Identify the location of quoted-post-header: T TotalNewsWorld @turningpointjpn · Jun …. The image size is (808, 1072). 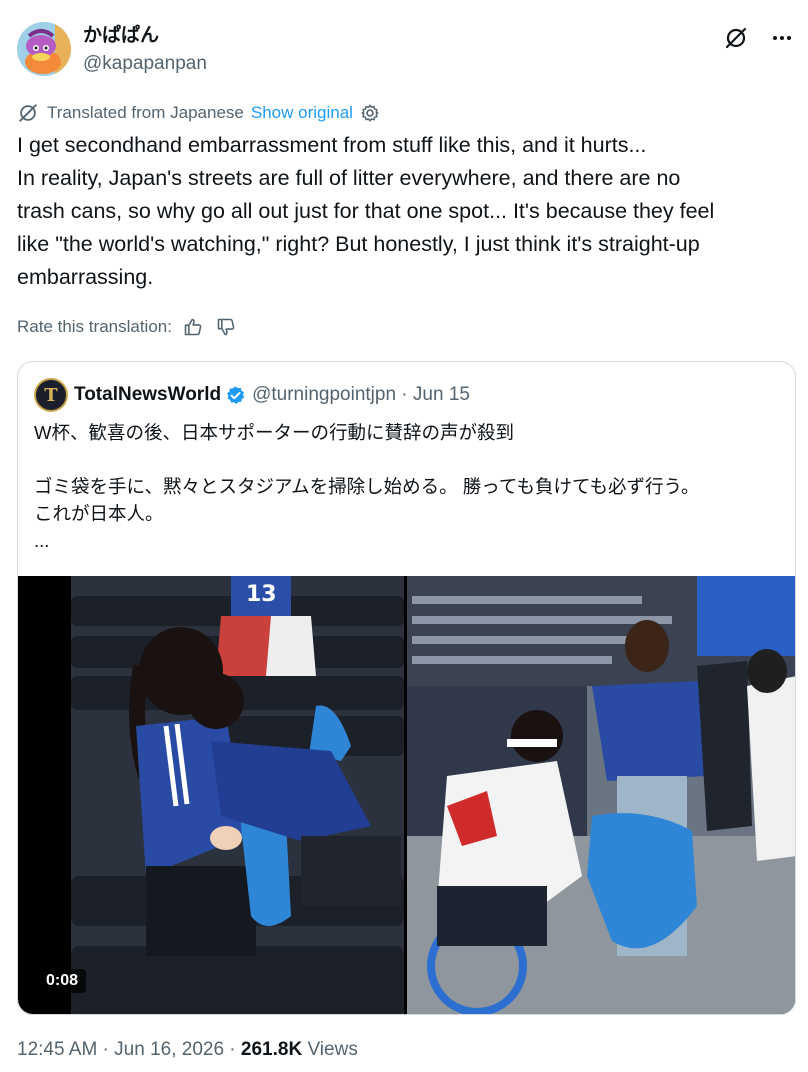
(252, 395).